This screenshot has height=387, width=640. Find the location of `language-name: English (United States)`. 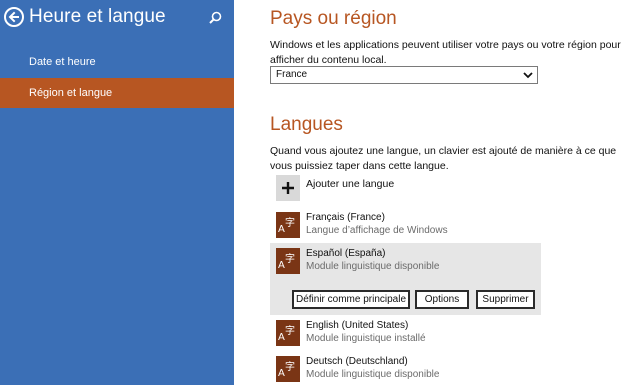

language-name: English (United States) is located at coordinates (357, 325).